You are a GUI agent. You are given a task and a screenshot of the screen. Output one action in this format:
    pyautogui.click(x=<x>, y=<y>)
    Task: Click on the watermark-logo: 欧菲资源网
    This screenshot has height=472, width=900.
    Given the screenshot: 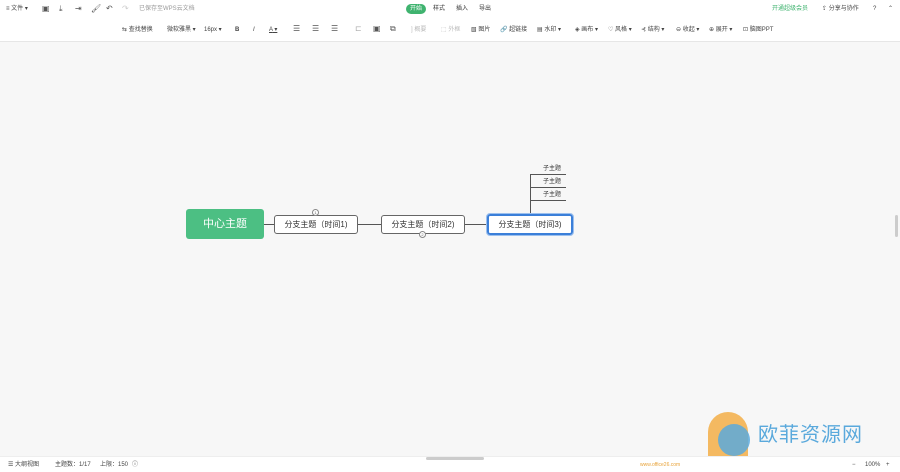 What is the action you would take?
    pyautogui.click(x=800, y=433)
    